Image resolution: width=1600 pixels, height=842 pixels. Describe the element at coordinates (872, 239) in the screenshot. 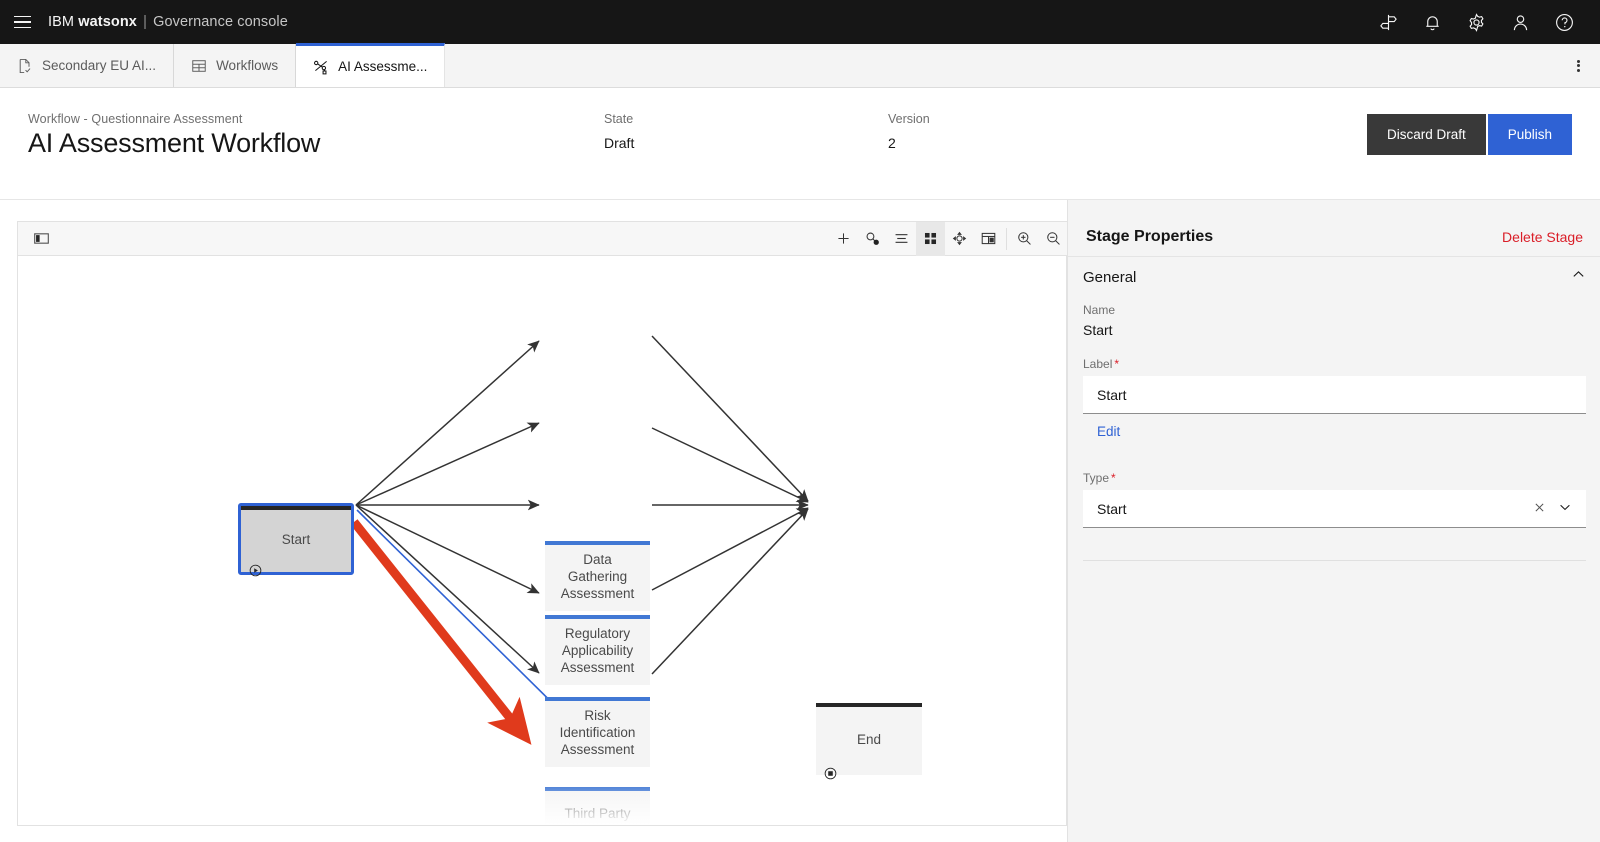

I see `select-pointer-icon` at that location.